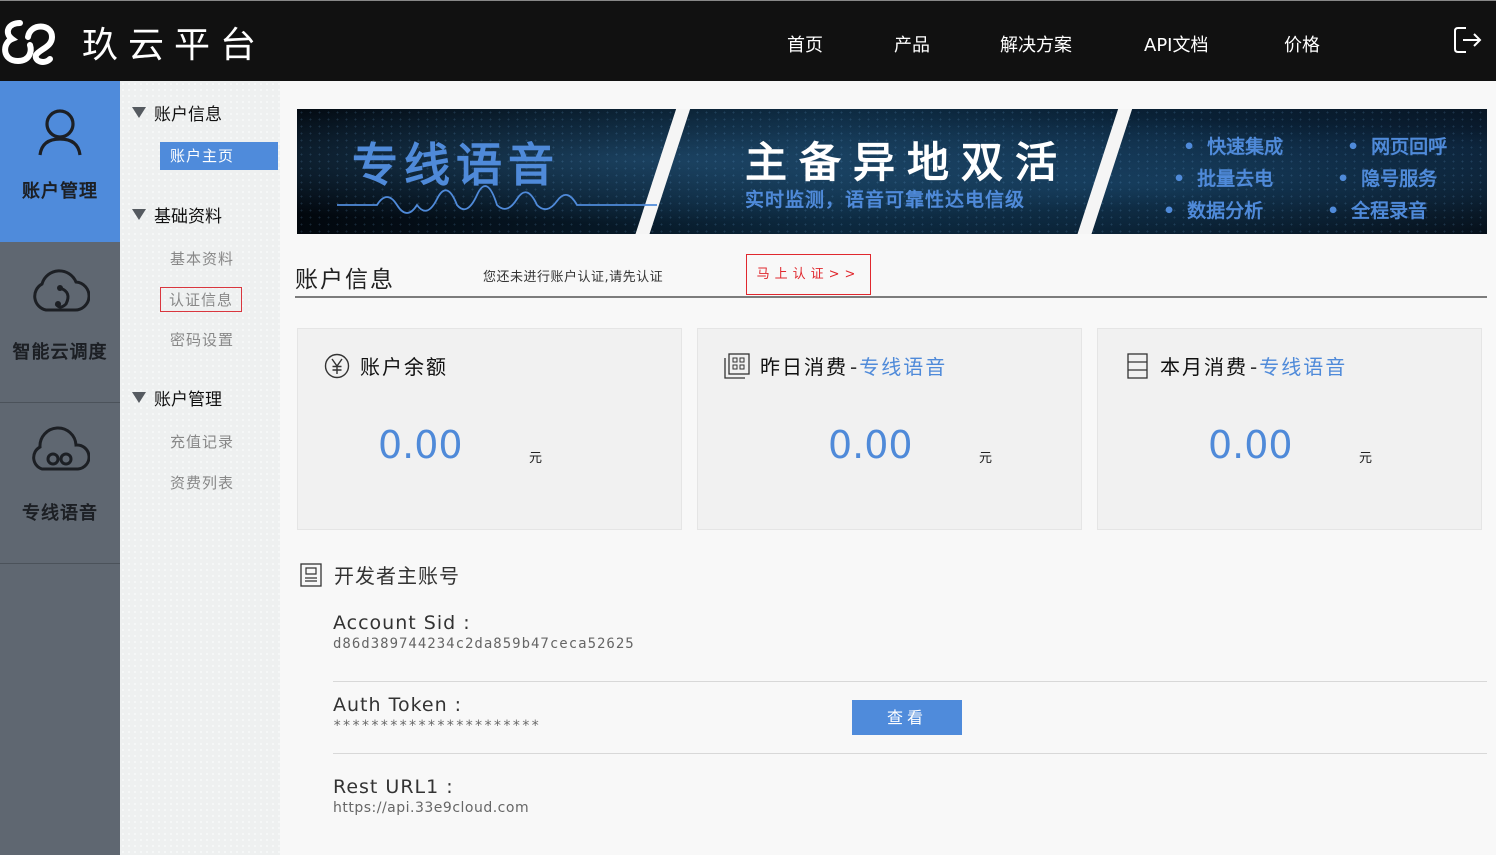 Image resolution: width=1496 pixels, height=855 pixels. What do you see at coordinates (1233, 145) in the screenshot?
I see `banner-feature: 快速集成` at bounding box center [1233, 145].